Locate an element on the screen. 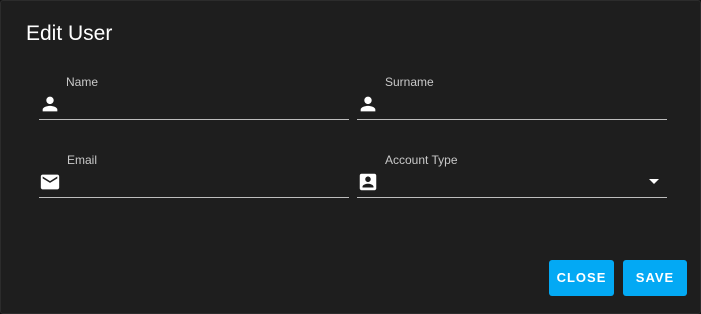 Image resolution: width=701 pixels, height=314 pixels. name-label: Name is located at coordinates (82, 82).